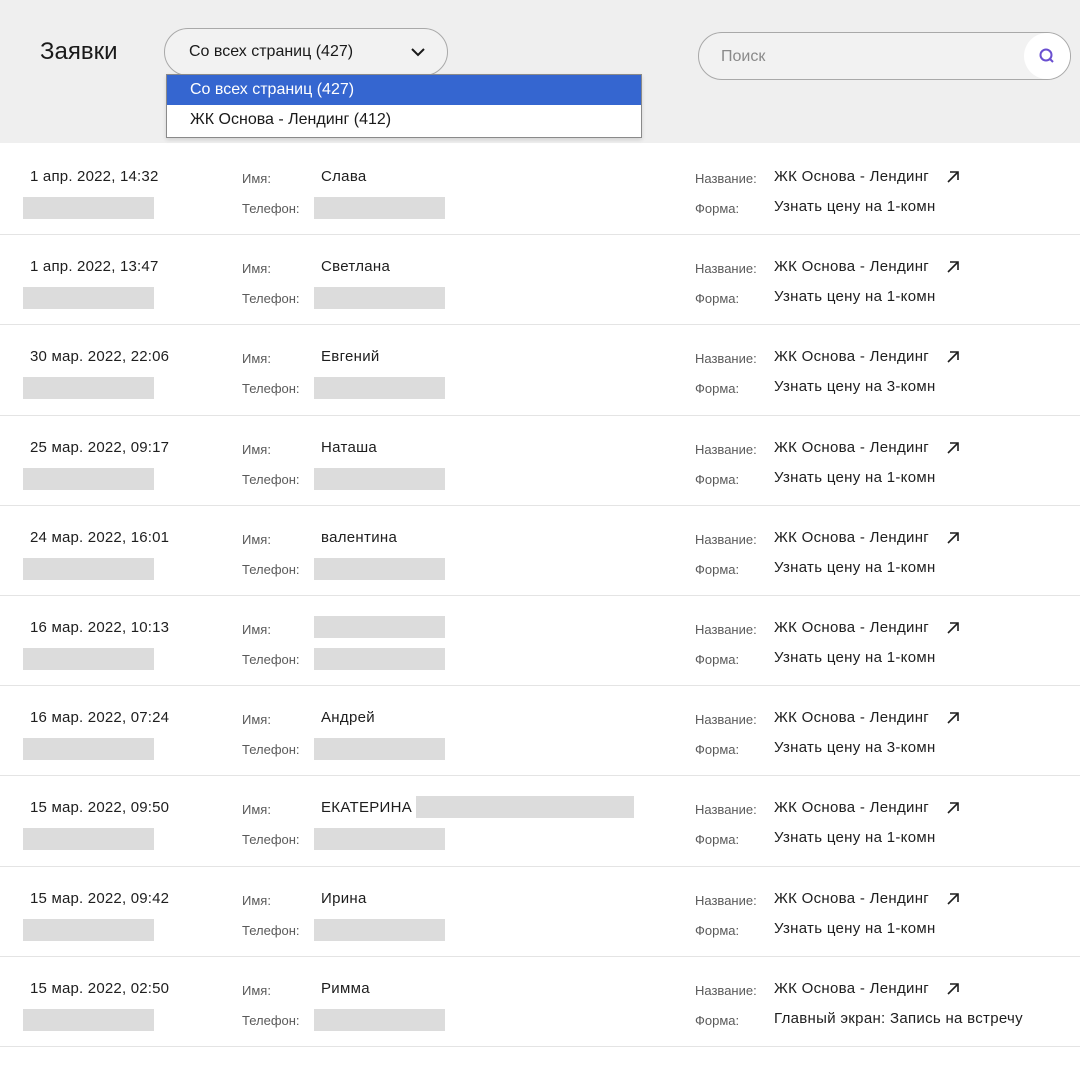  Describe the element at coordinates (404, 90) in the screenshot. I see `dropdown-option-all-pages: Со всех страниц (427)` at that location.